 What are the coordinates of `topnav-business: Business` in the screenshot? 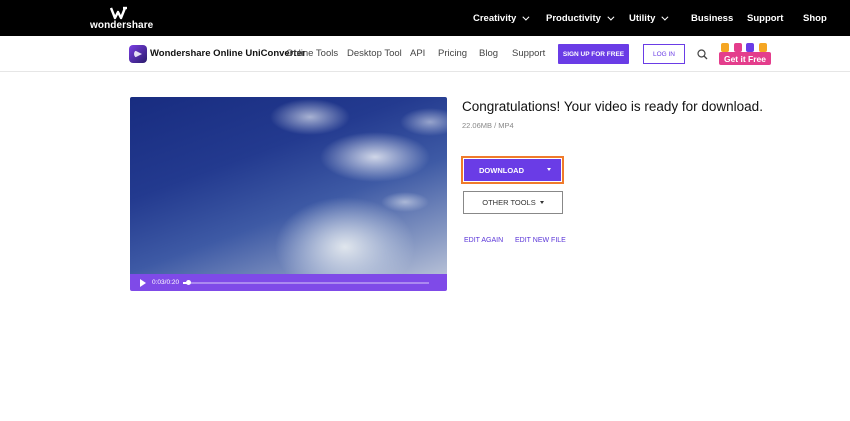 It's located at (712, 18).